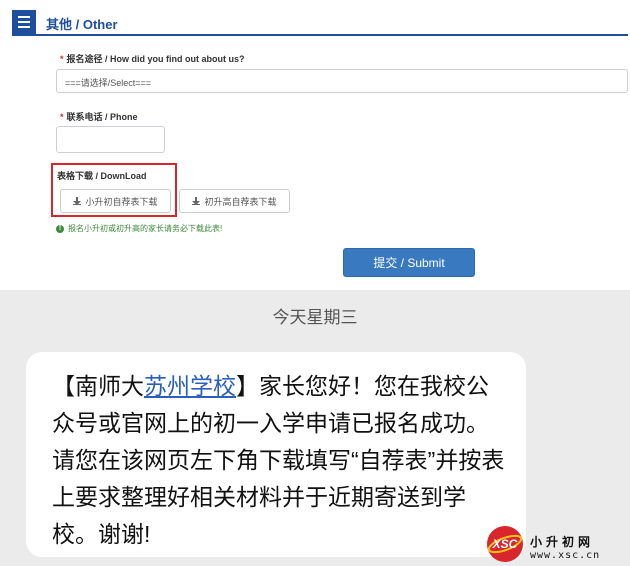 This screenshot has width=630, height=566. I want to click on notice-text: 报名小升初或初升高的家长请务必下载此表!, so click(145, 228).